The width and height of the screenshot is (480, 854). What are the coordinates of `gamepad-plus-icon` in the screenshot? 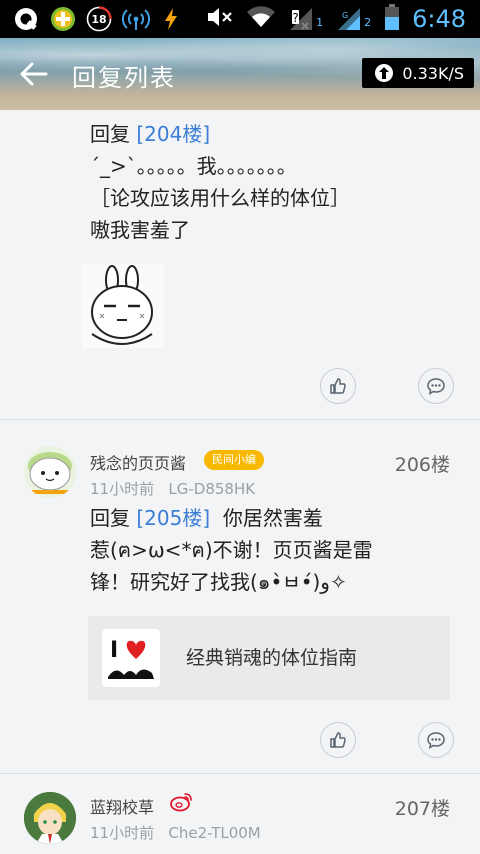 It's located at (63, 19).